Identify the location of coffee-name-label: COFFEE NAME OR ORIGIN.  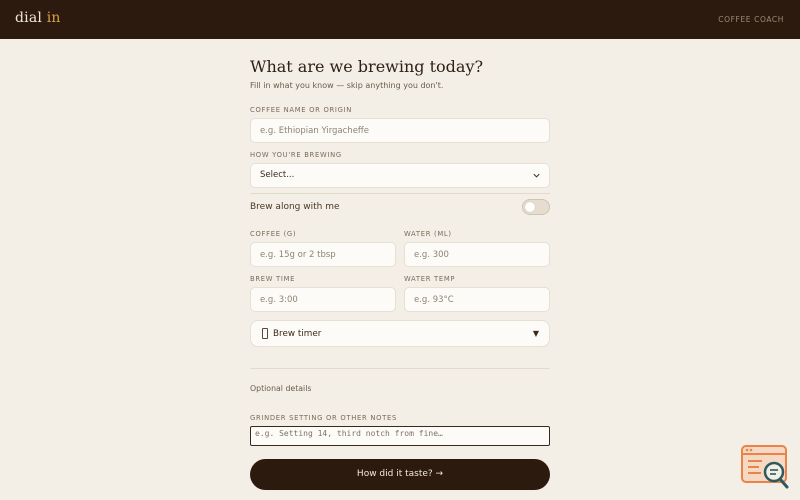
(301, 110).